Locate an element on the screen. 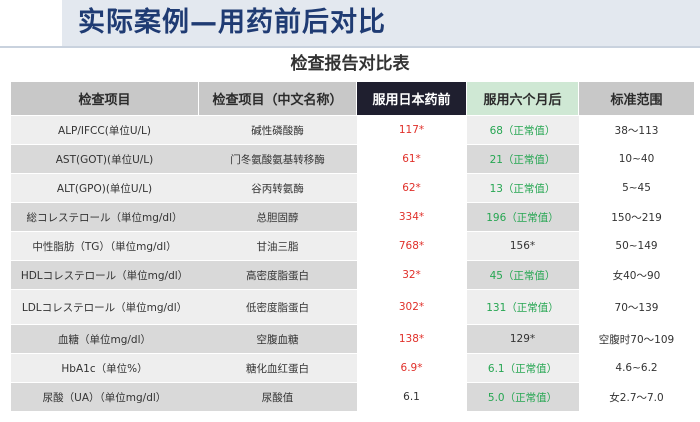 The image size is (700, 422). table-row: 血糖（单位mg/dl） 空腹血糖 138* 129* 空腹时70～109 is located at coordinates (352, 339).